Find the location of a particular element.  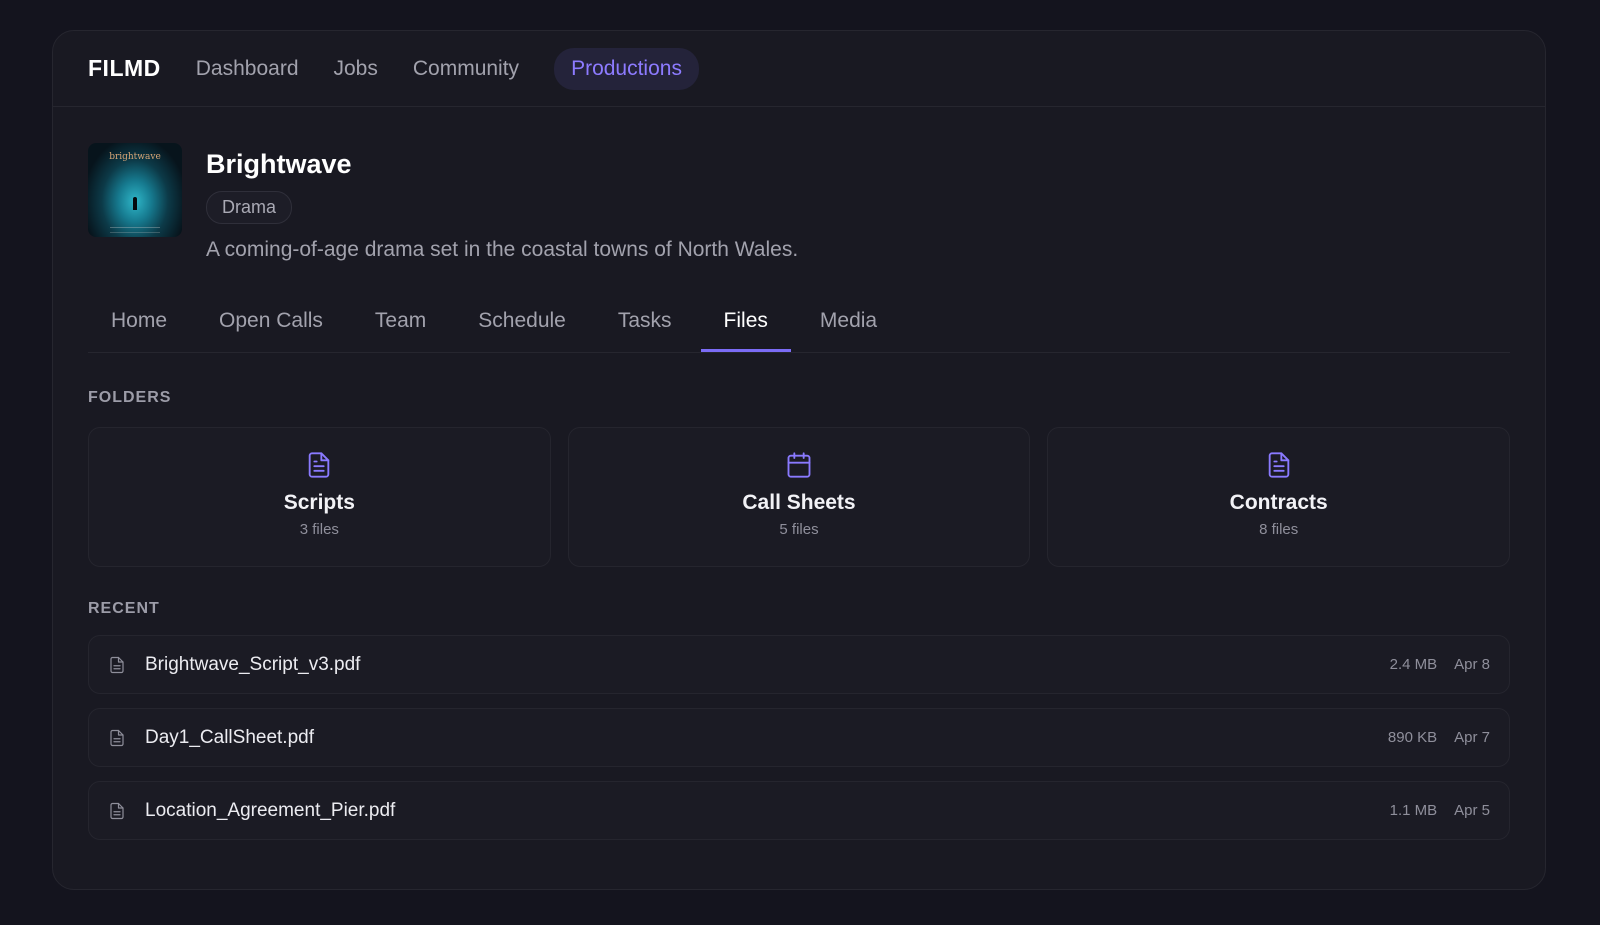

tab-open-calls: Open Calls is located at coordinates (271, 328).